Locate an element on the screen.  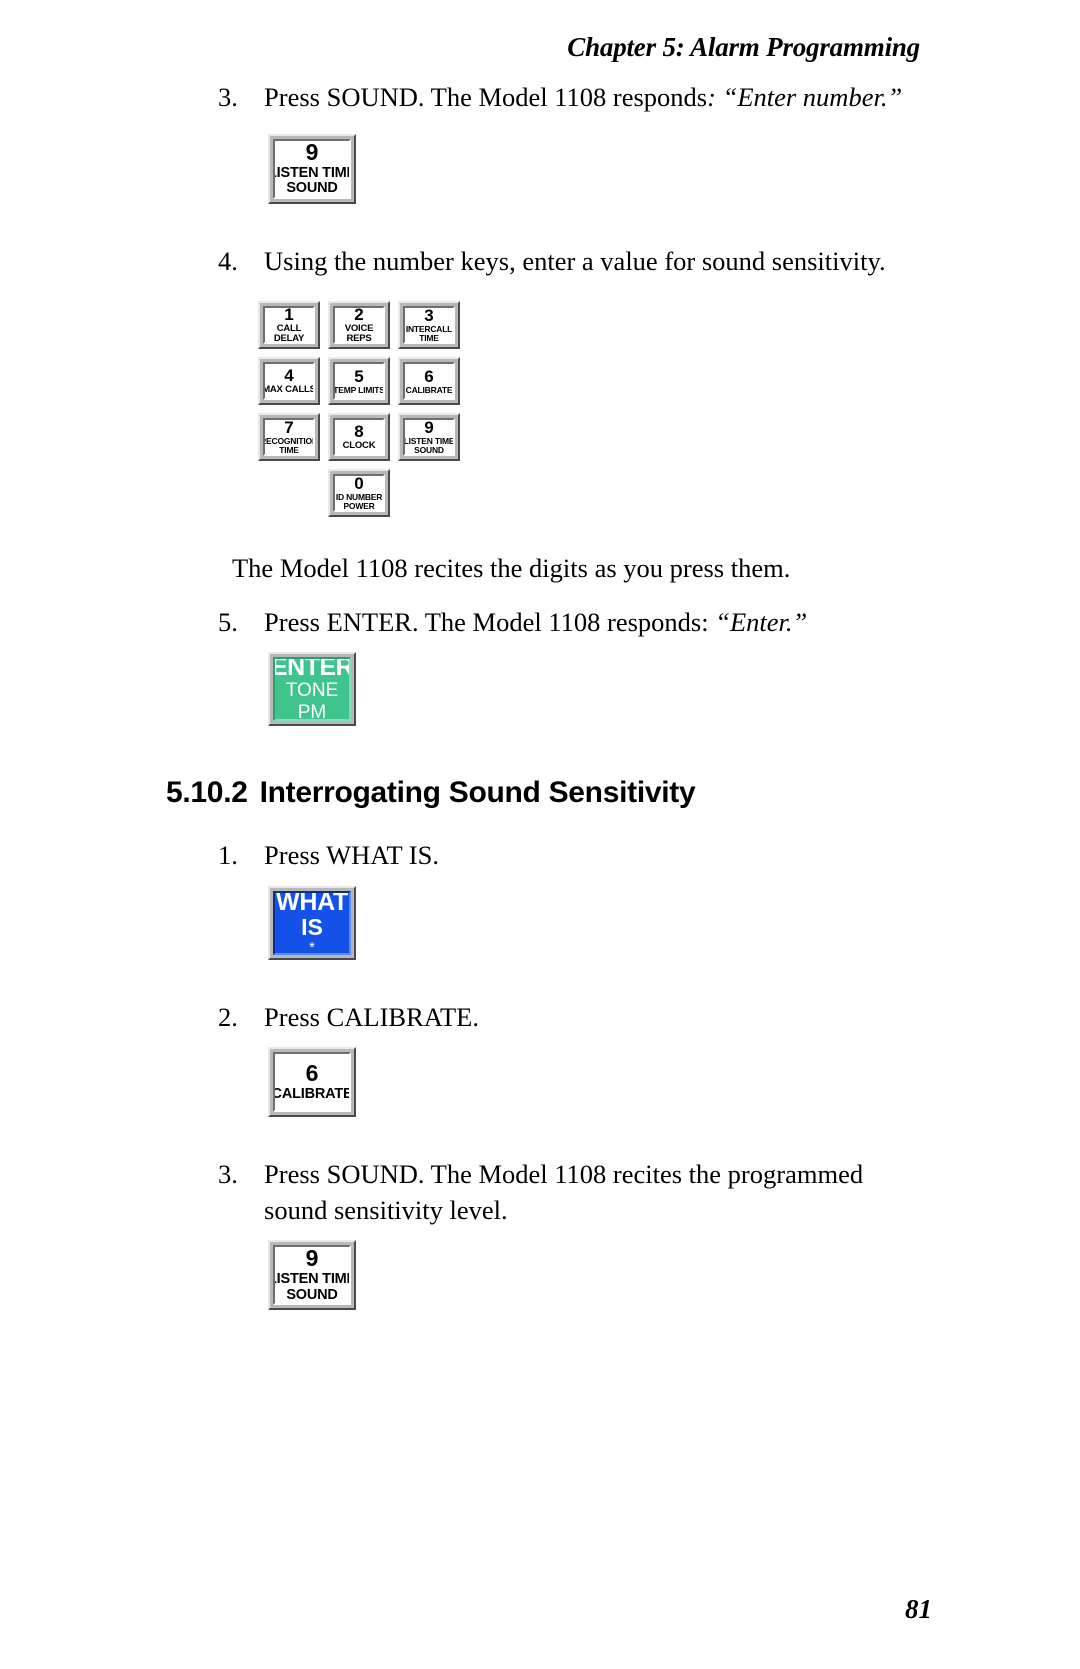
keypad-key-1-line3: DELAY is located at coordinates (289, 338).